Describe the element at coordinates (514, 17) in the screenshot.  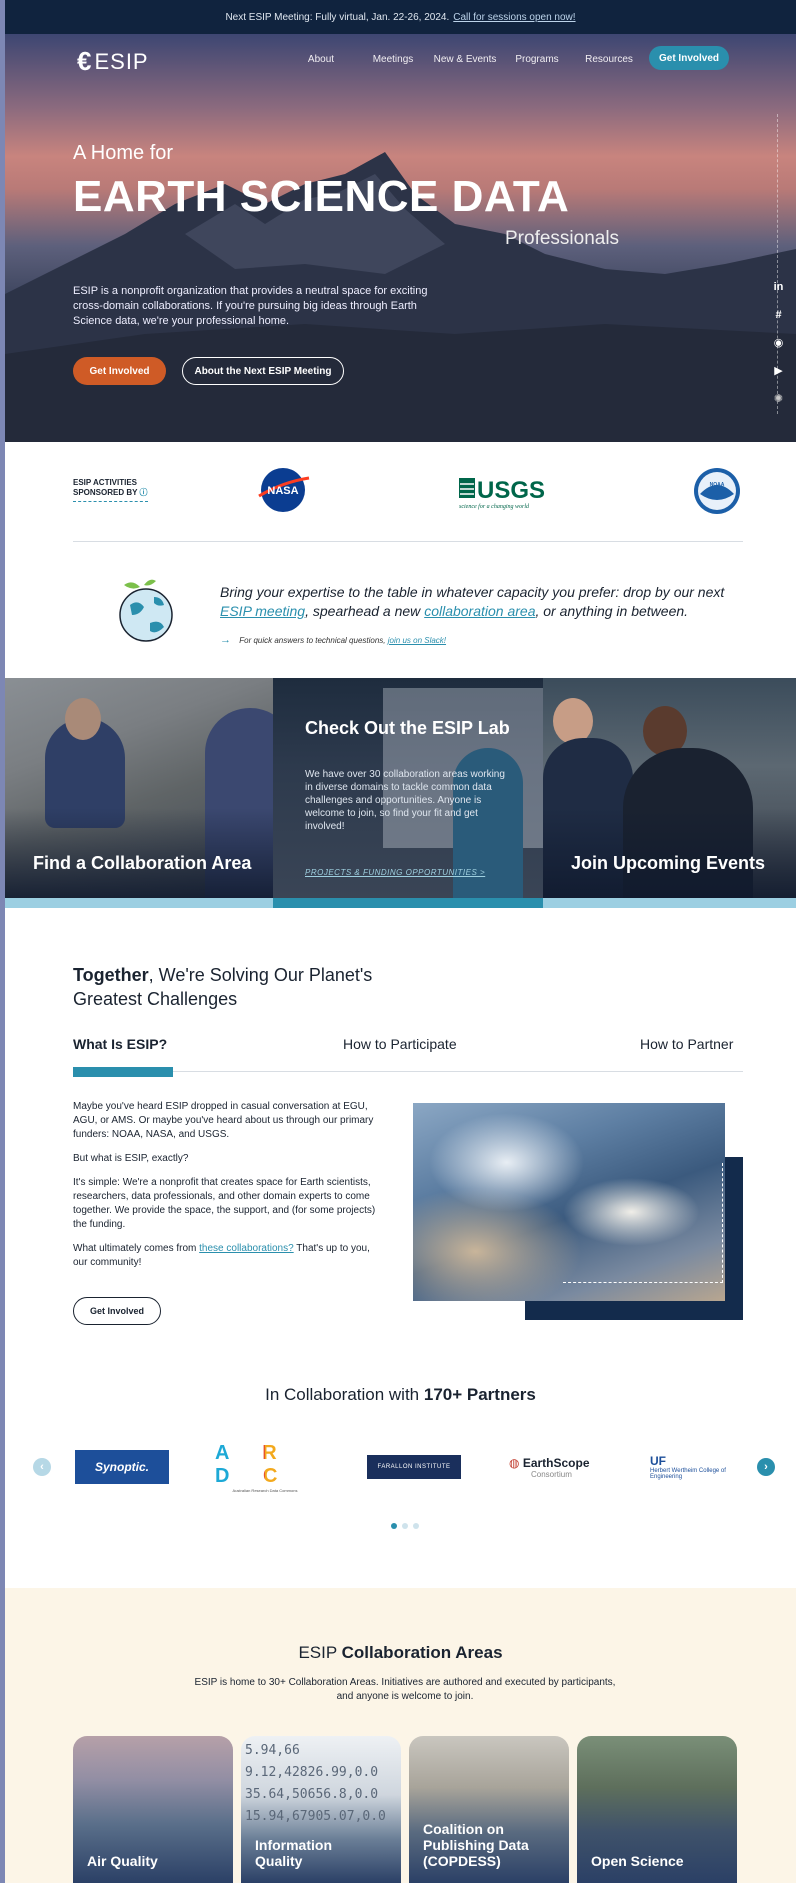
I see `announcement-link: Call for sessions open now!` at that location.